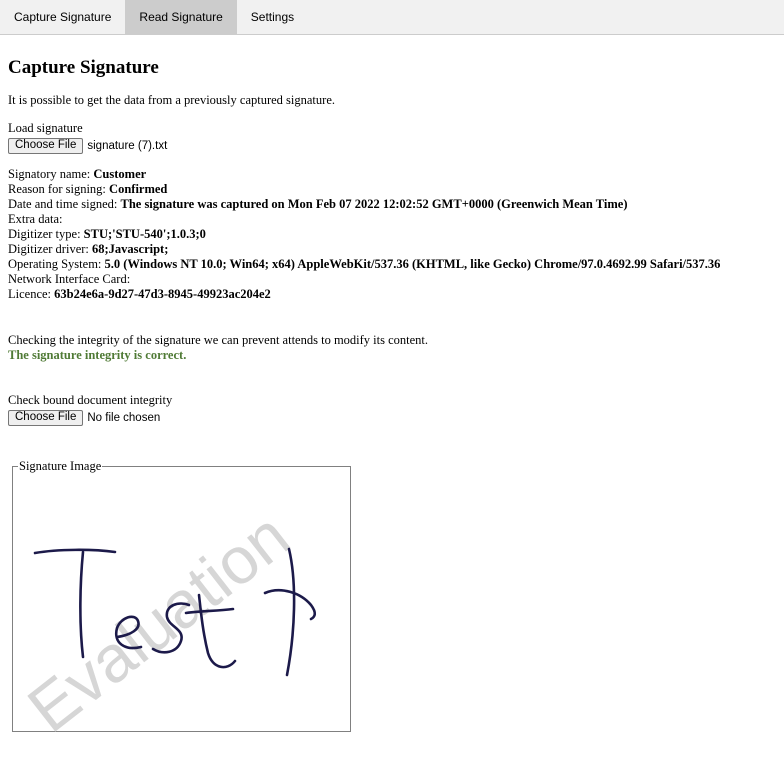 The height and width of the screenshot is (763, 784). I want to click on digitizer-type-label: Digitizer type:, so click(44, 234).